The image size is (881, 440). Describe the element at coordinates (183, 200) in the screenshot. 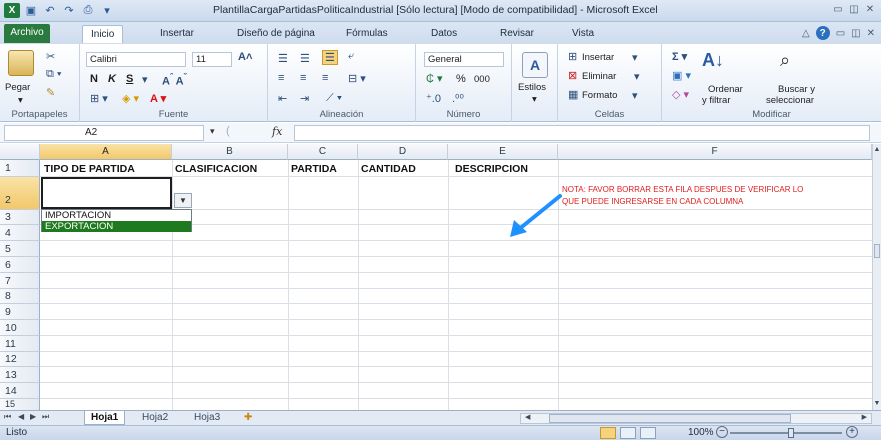

I see `dropdown-arrow-button: ▼` at that location.